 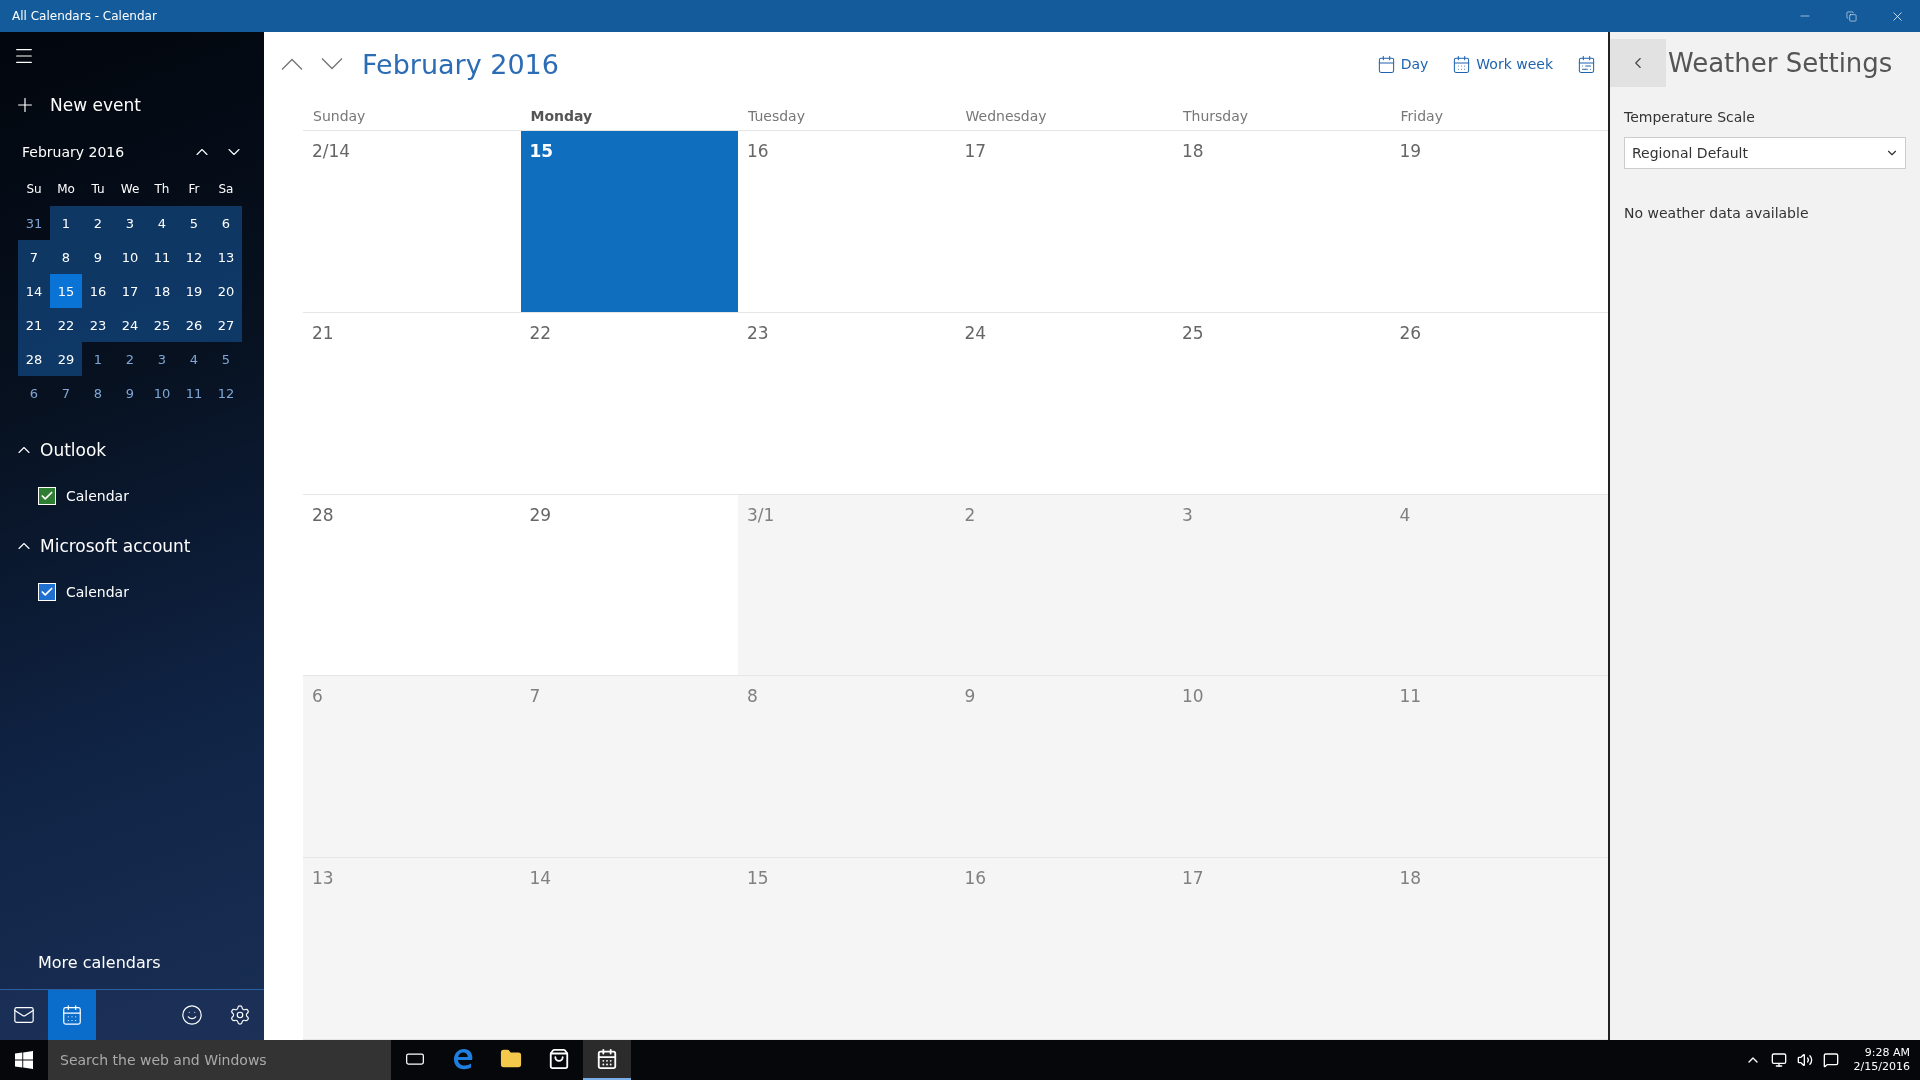 I want to click on day-cell: 18, so click(x=1499, y=948).